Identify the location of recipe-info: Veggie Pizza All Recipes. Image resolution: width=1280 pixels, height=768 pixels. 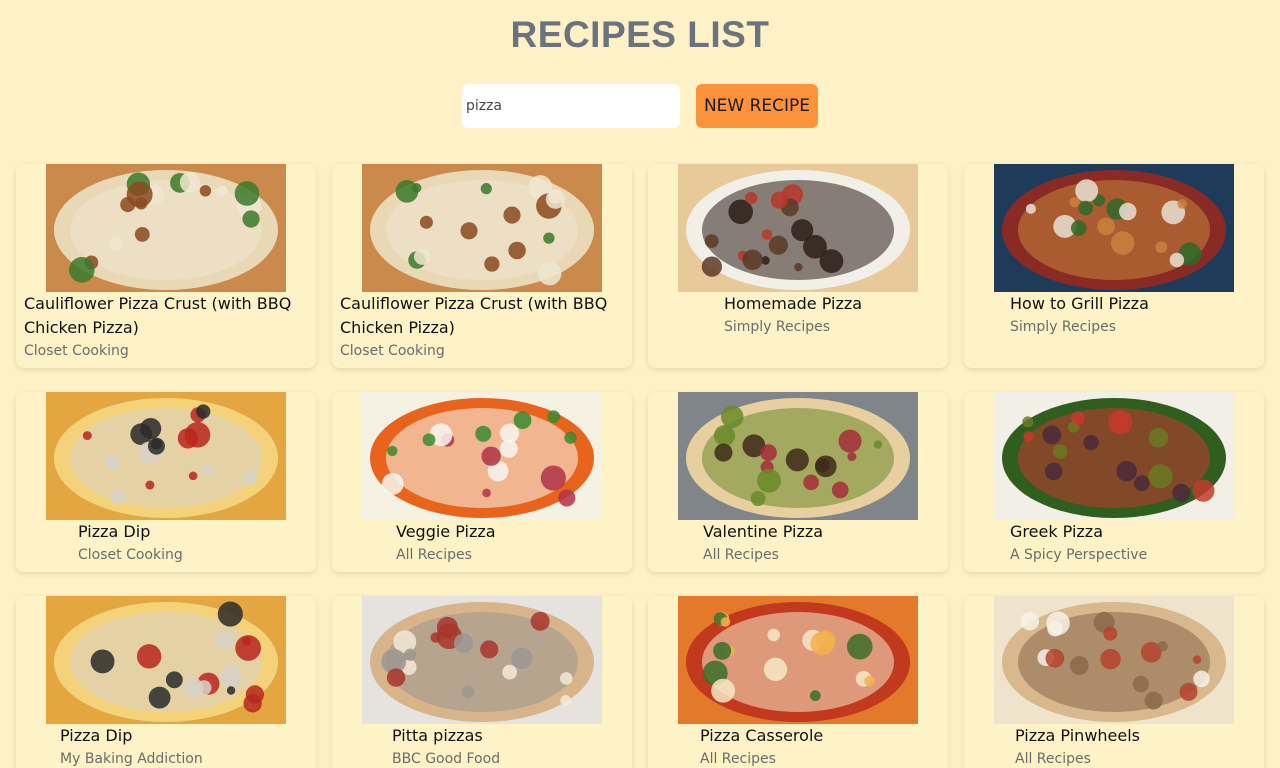
(482, 543).